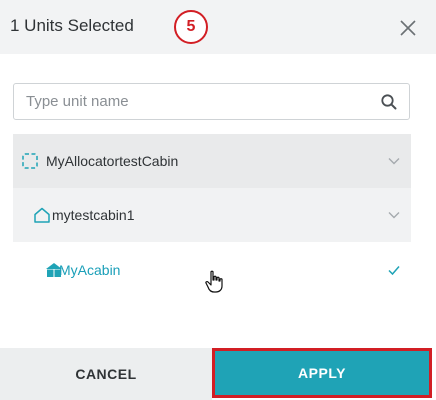  What do you see at coordinates (112, 161) in the screenshot?
I see `tree-item-label: MyAllocatortestCabin` at bounding box center [112, 161].